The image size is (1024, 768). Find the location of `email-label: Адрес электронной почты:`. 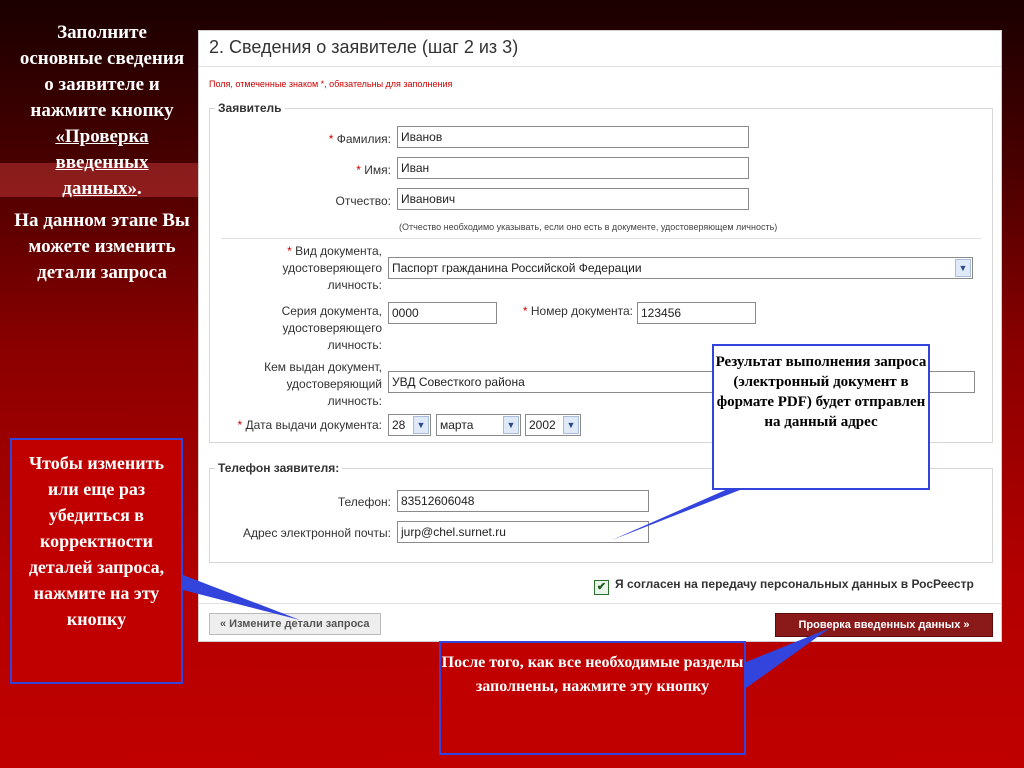

email-label: Адрес электронной почты: is located at coordinates (316, 533).